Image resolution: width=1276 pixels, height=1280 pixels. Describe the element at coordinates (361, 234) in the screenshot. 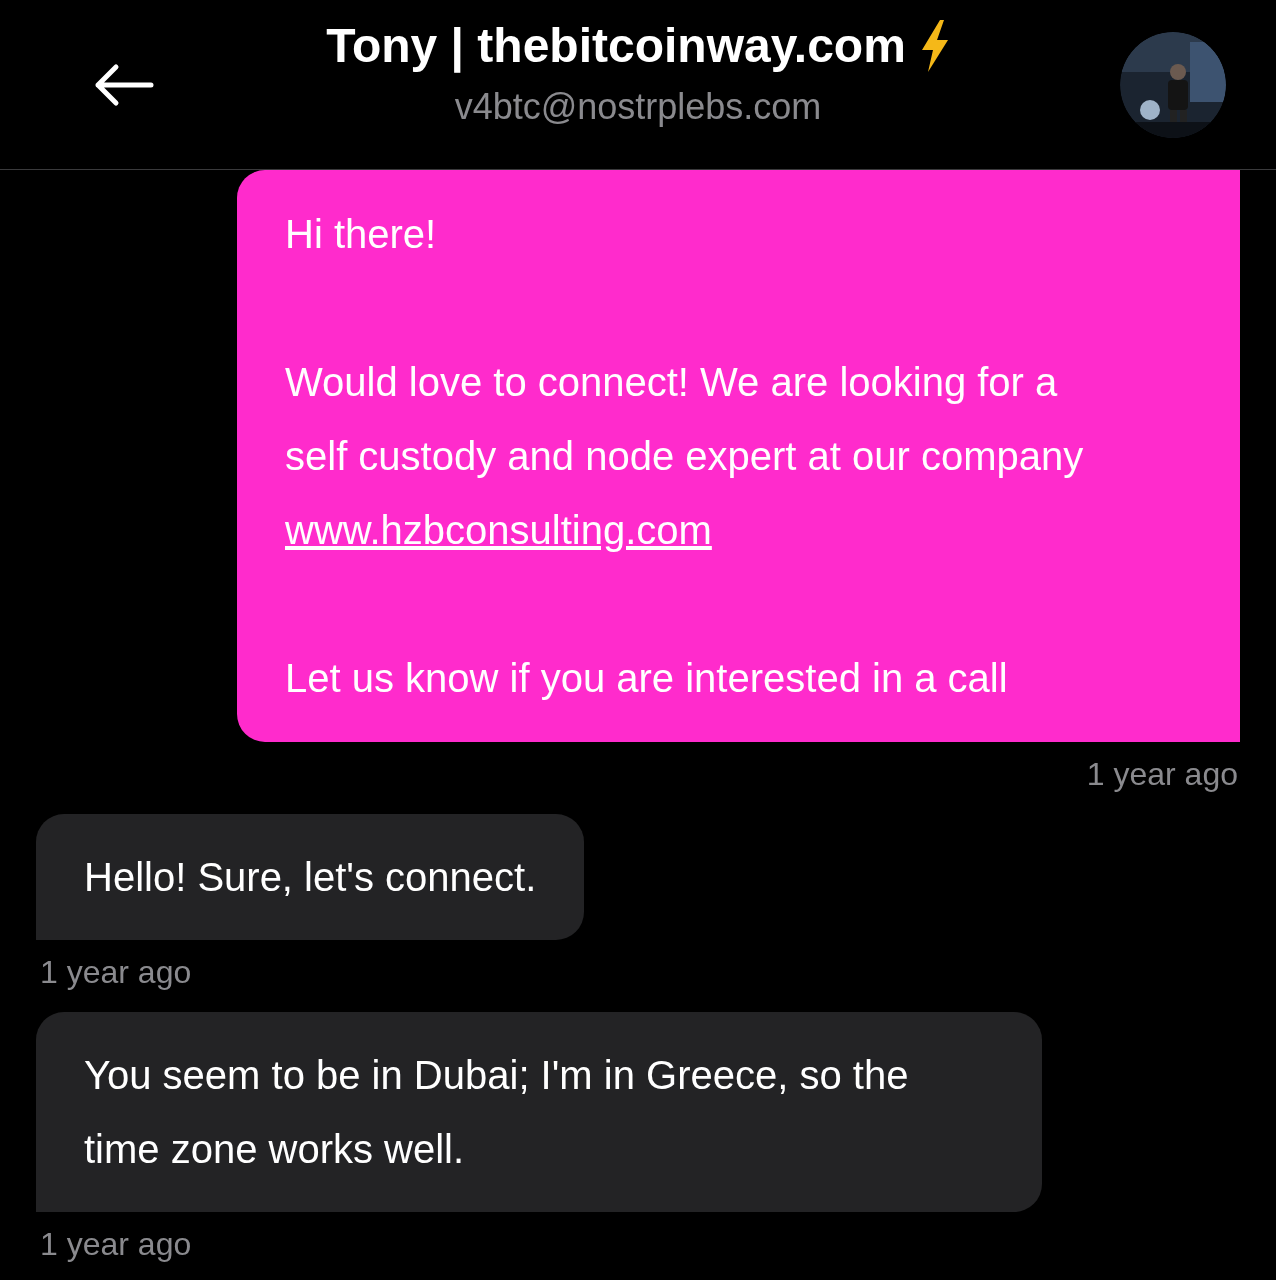

I see `message-text: Hi there!` at that location.